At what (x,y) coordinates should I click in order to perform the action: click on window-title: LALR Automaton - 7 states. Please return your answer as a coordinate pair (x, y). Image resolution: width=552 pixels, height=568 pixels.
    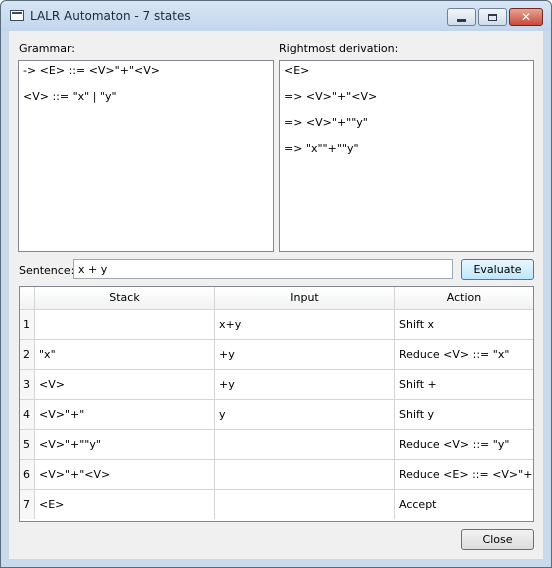
    Looking at the image, I should click on (110, 16).